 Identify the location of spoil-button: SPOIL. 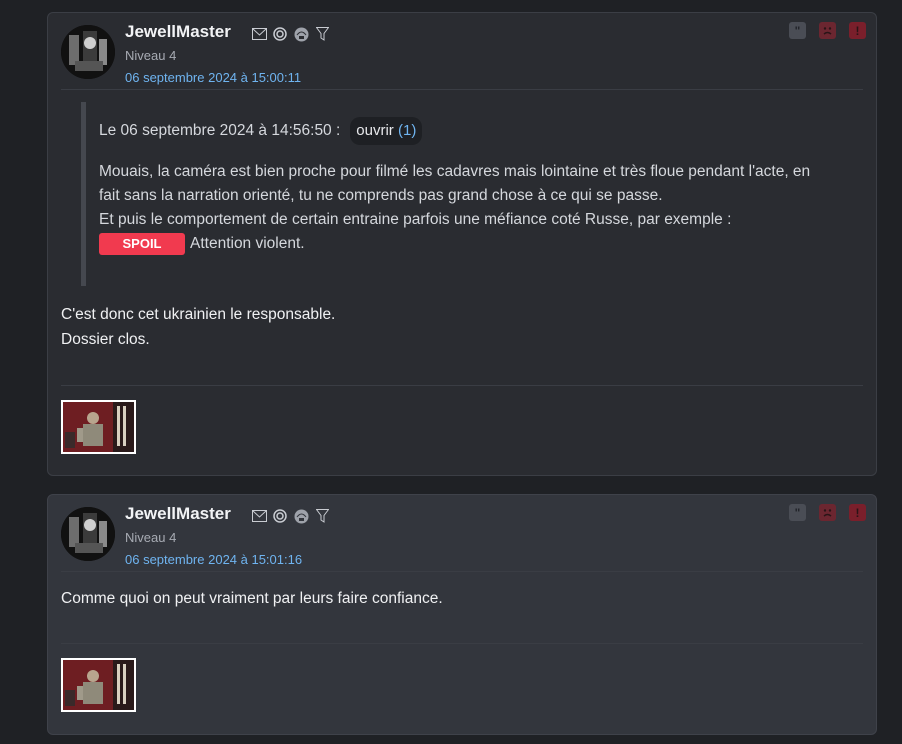
(142, 243).